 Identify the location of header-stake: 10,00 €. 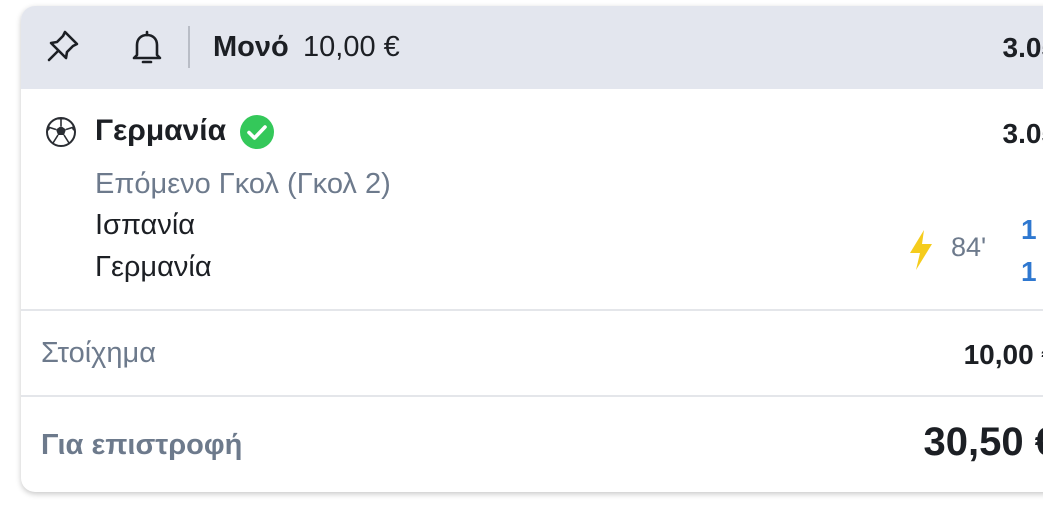
(351, 47).